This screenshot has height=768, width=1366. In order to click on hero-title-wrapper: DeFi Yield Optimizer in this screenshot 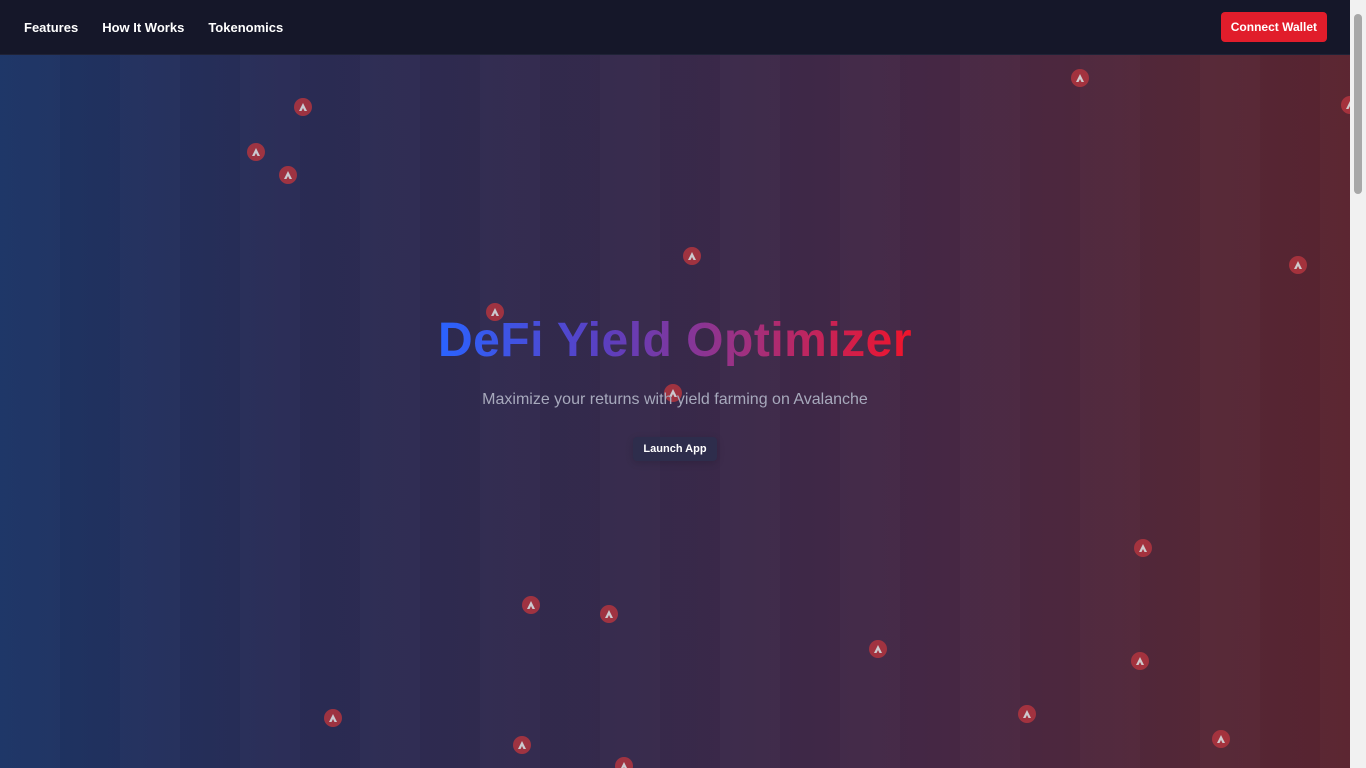, I will do `click(675, 341)`.